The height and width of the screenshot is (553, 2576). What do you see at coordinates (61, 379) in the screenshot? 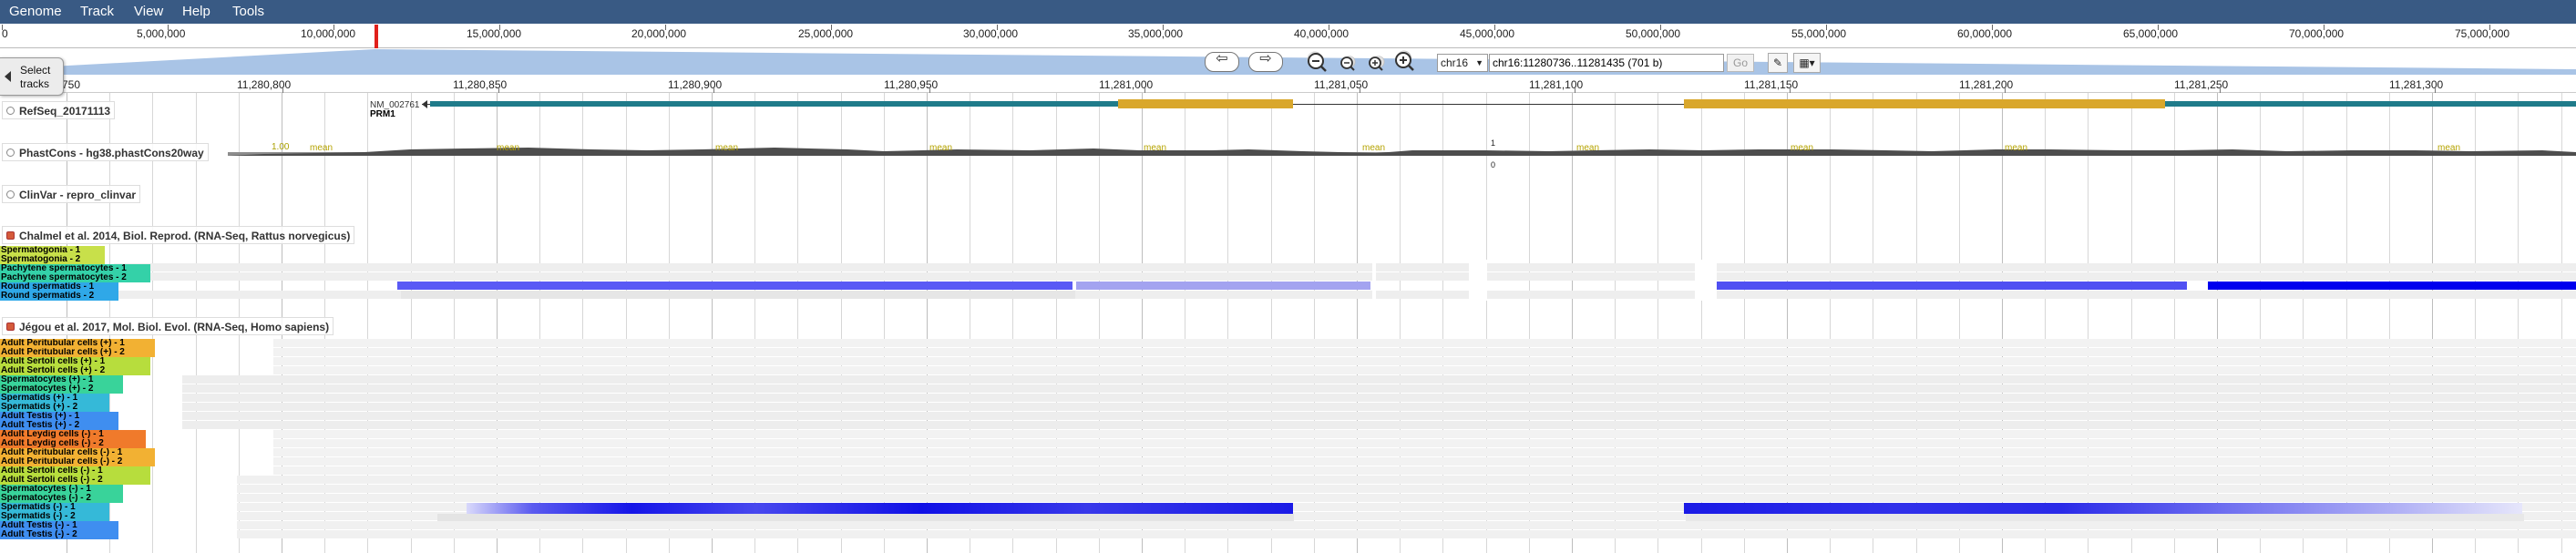
I see `sample-label: Spermatocytes (+) - 1` at bounding box center [61, 379].